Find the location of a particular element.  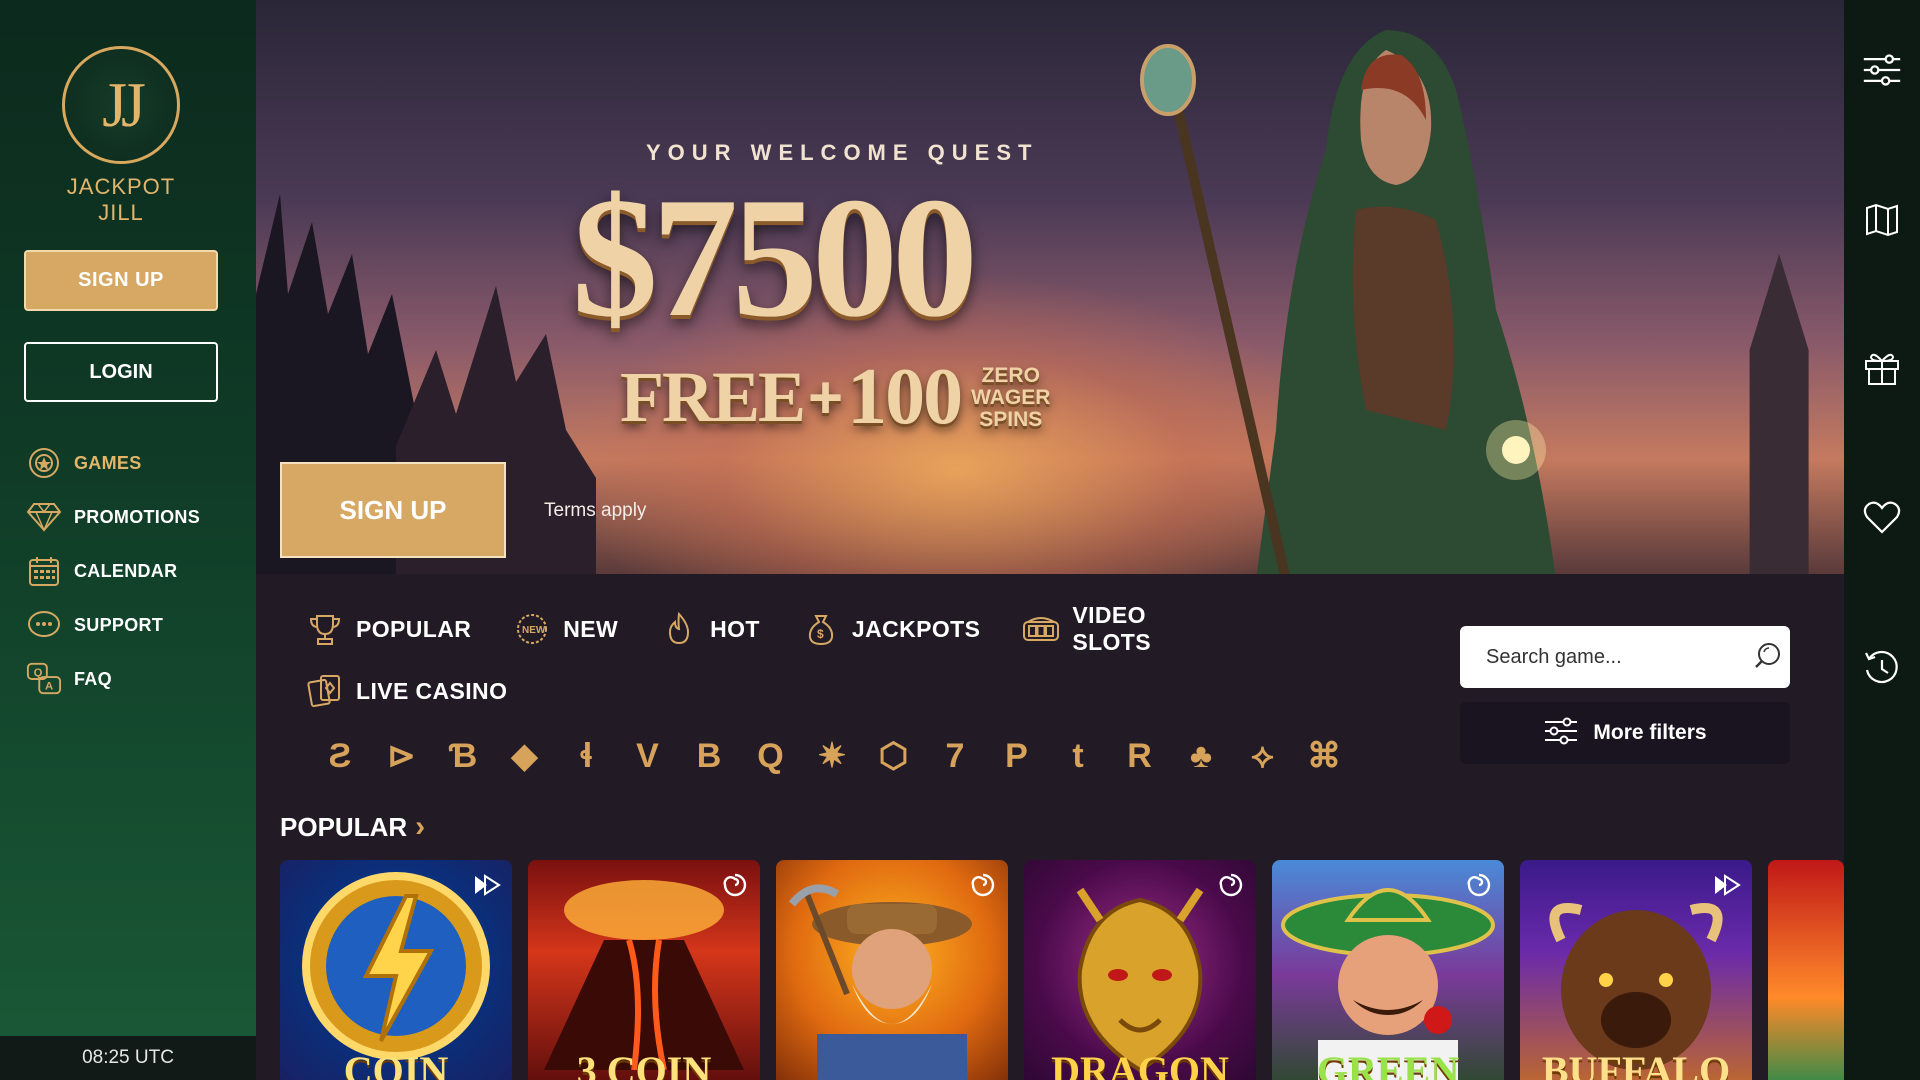

game-title: GREEN is located at coordinates (1388, 1064).